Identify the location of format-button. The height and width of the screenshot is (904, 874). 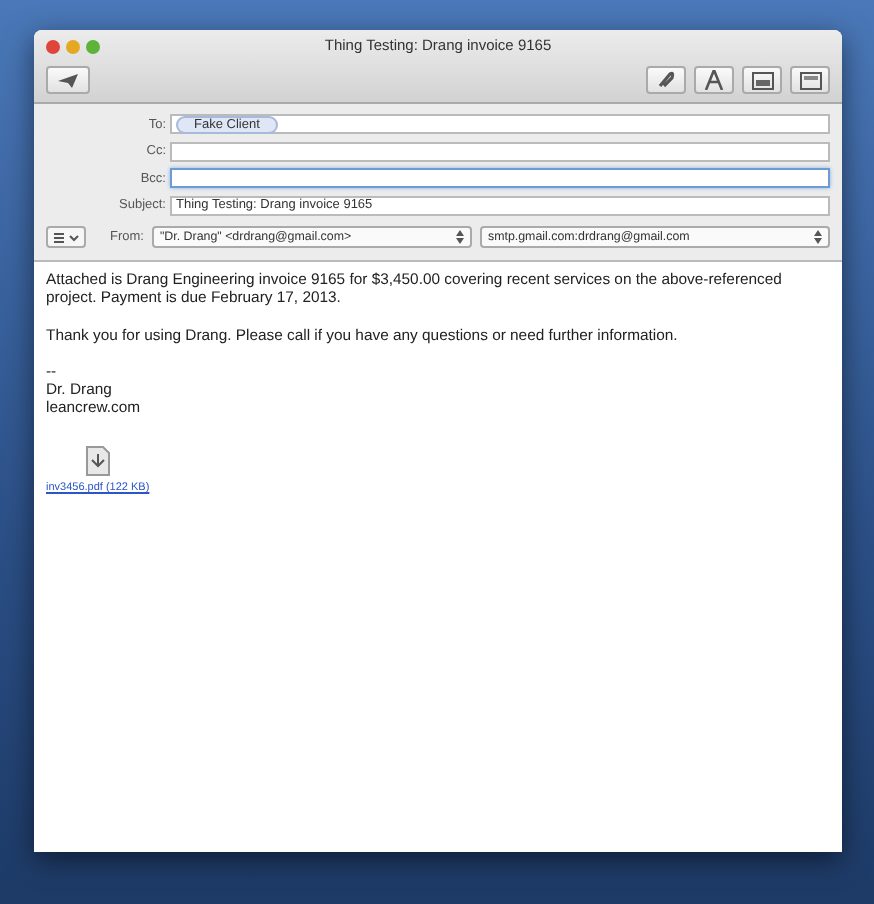
(714, 80).